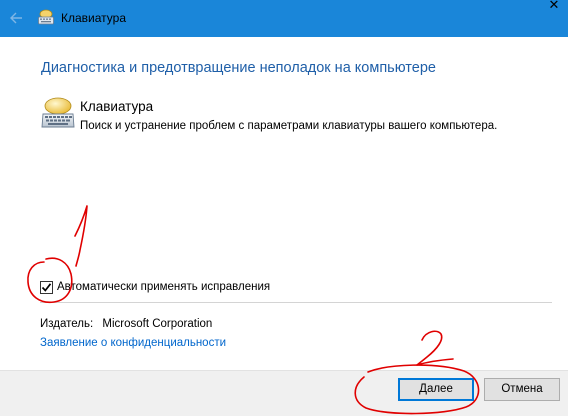  What do you see at coordinates (284, 393) in the screenshot?
I see `footer-bar: Далее Отмена` at bounding box center [284, 393].